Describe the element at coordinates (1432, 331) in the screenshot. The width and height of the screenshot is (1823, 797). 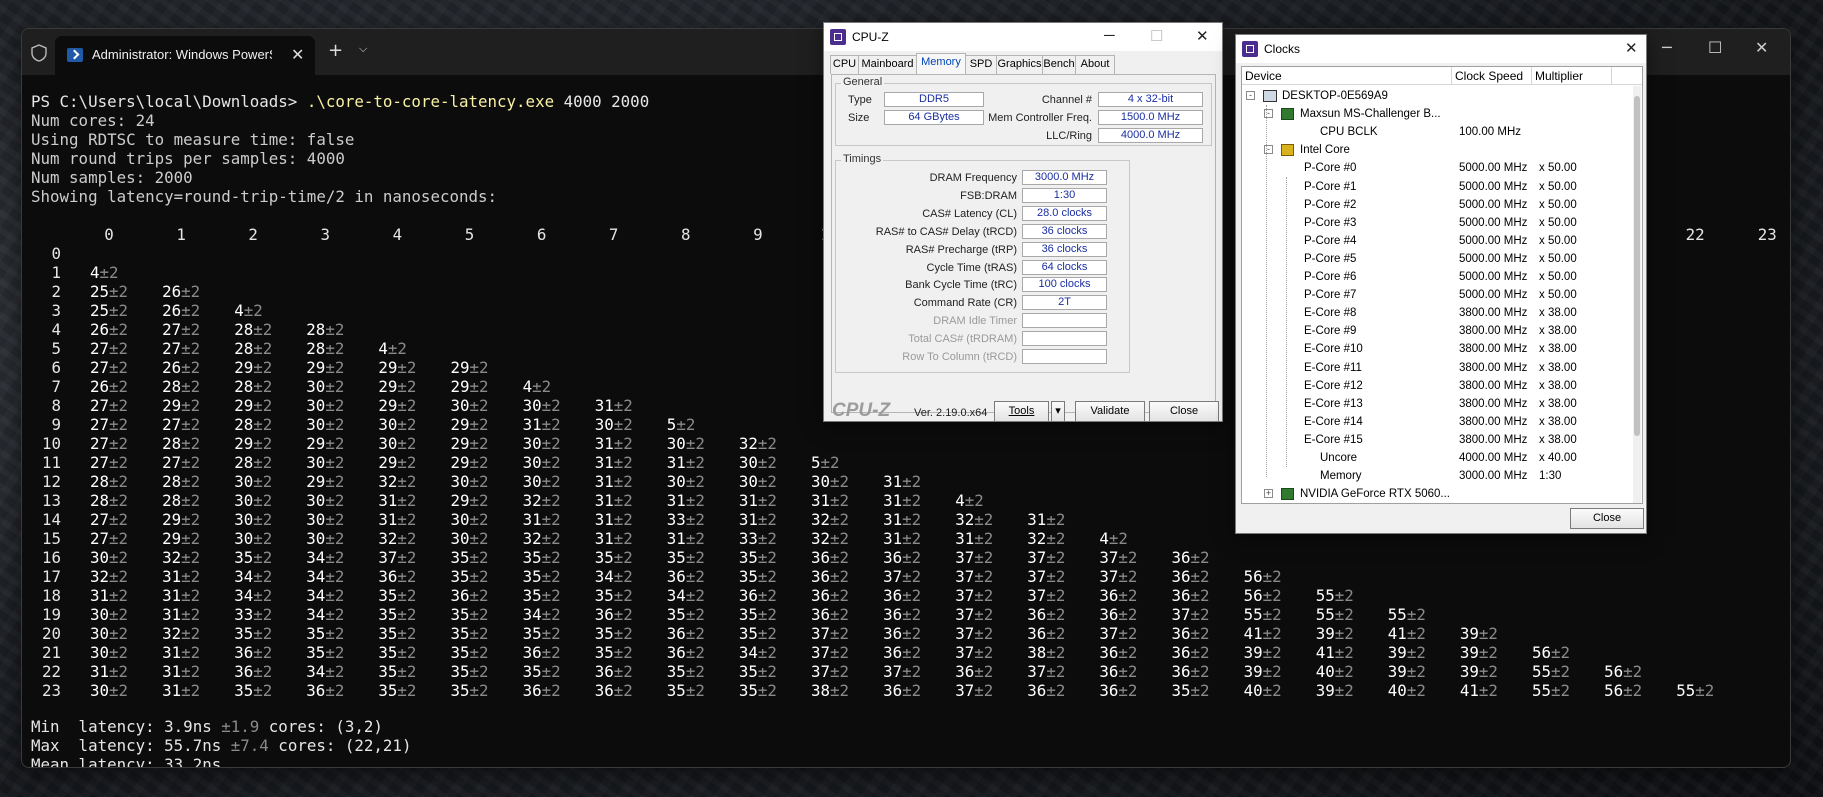
I see `clock-row: E-Core #9 3800.00 MHz x 38.00` at that location.